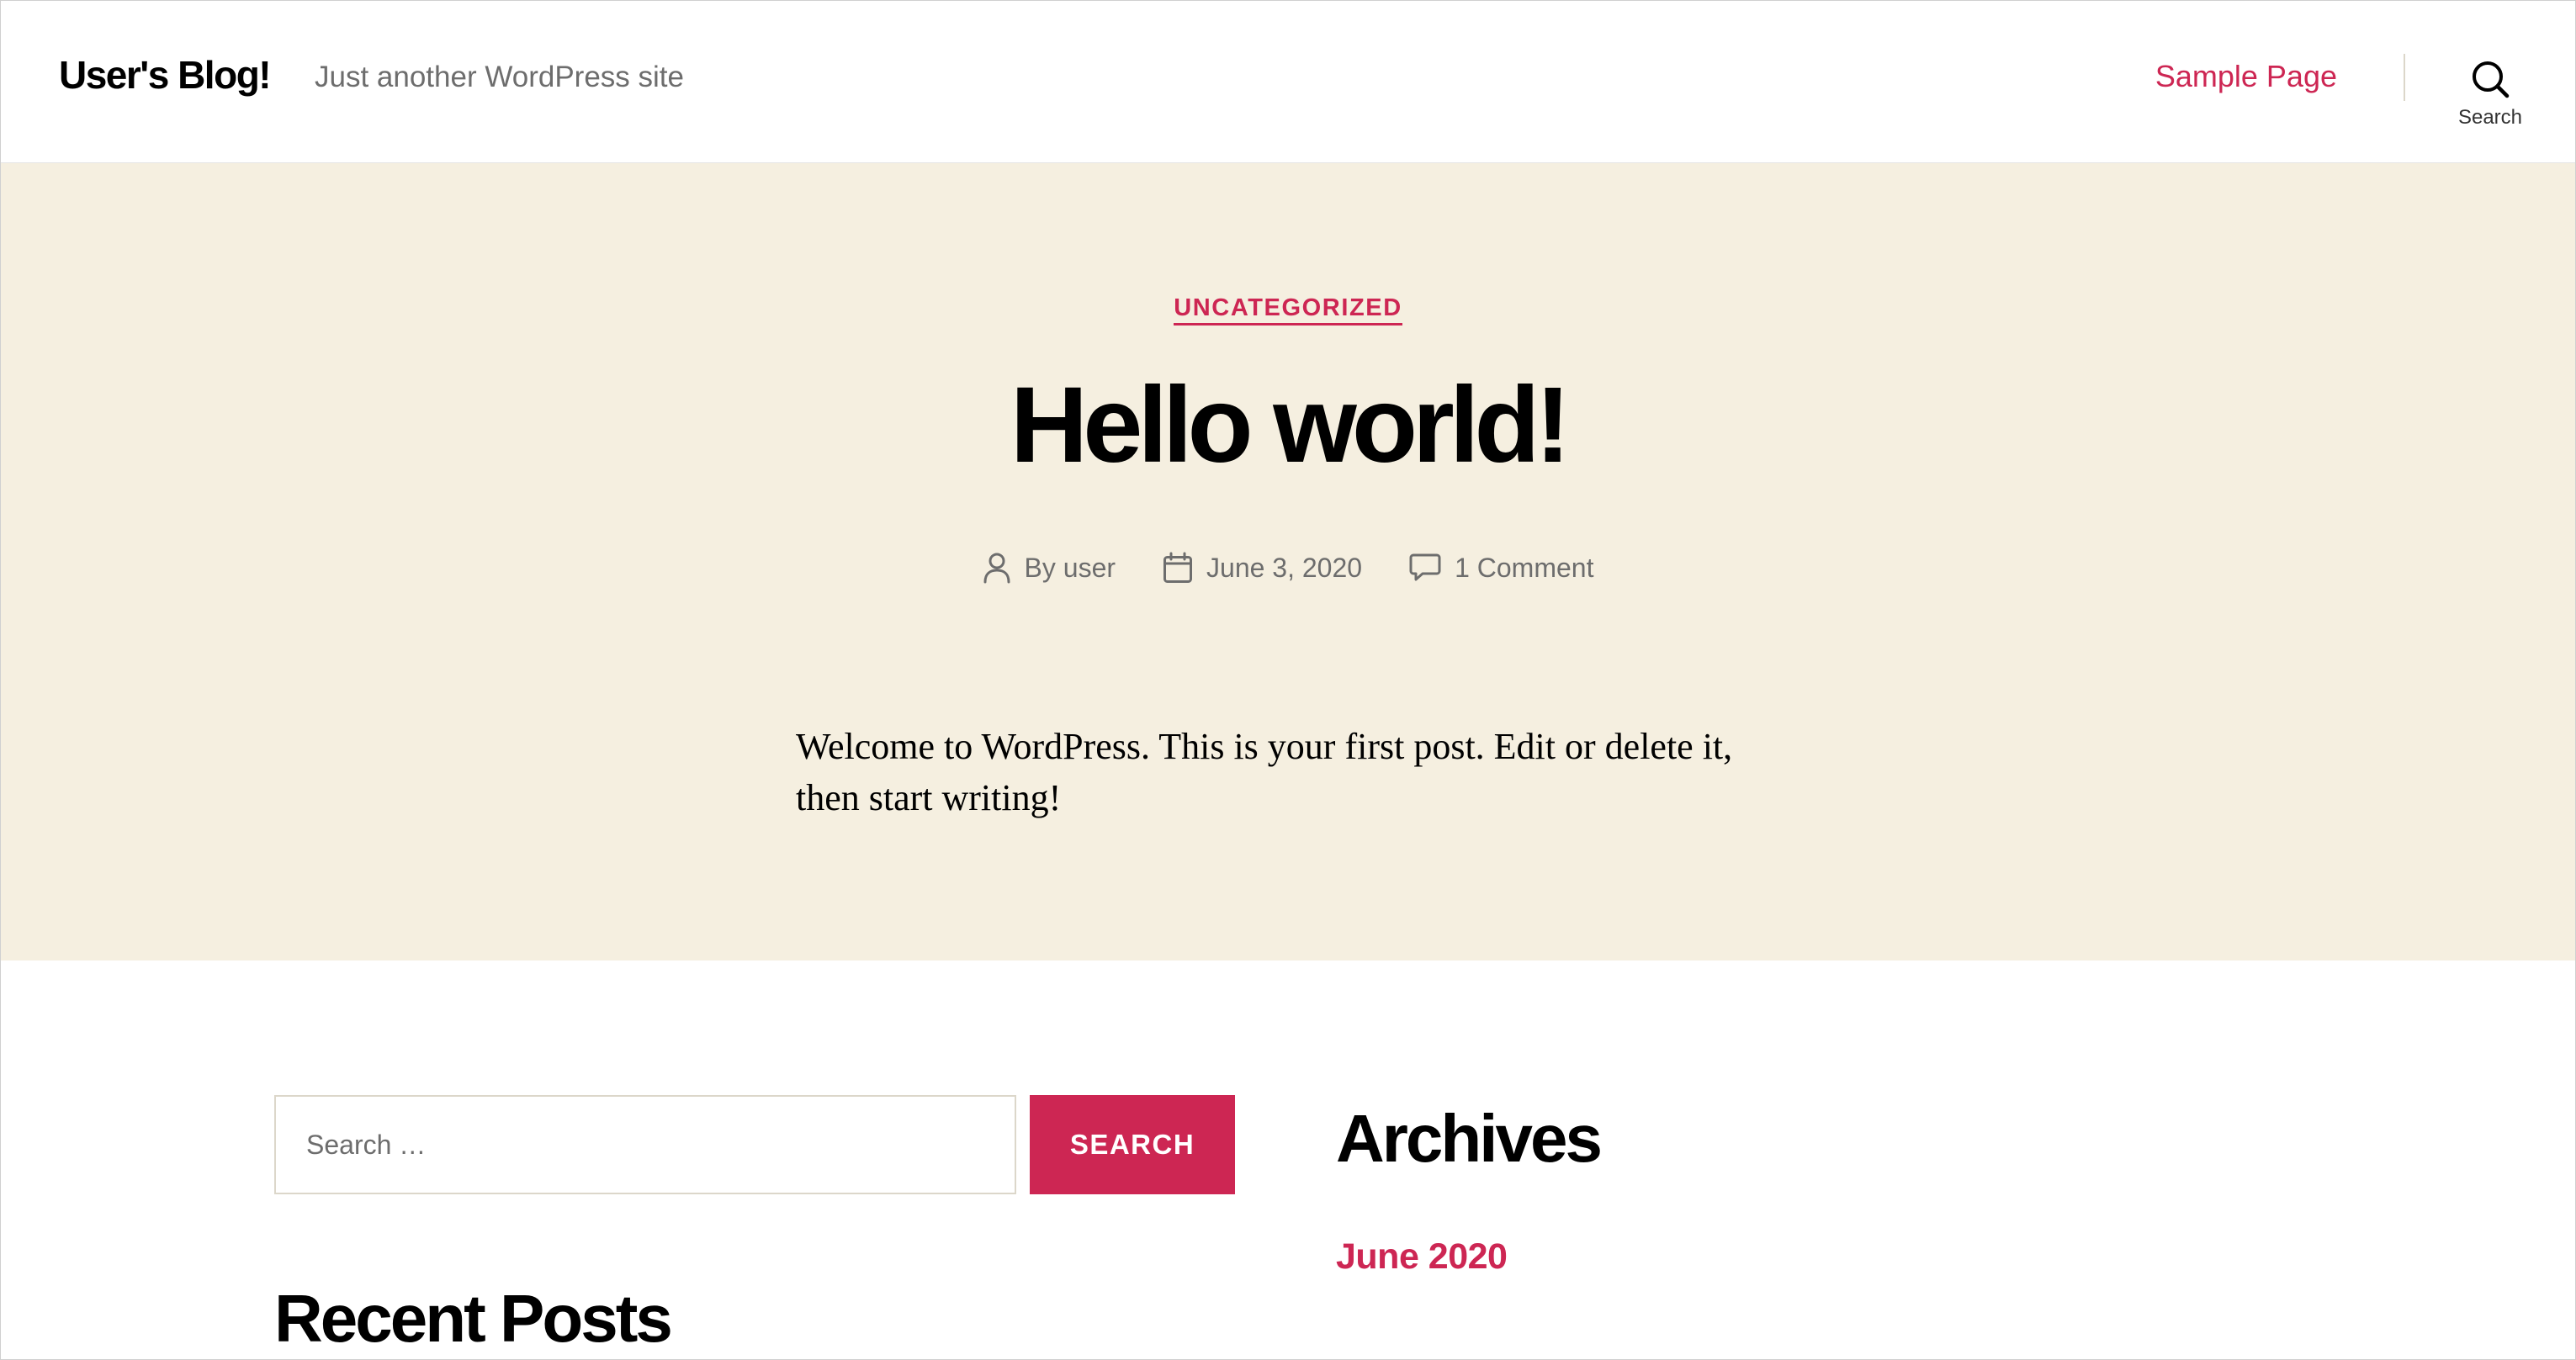 The image size is (2576, 1360). Describe the element at coordinates (1290, 425) in the screenshot. I see `post-title: Hello world!` at that location.